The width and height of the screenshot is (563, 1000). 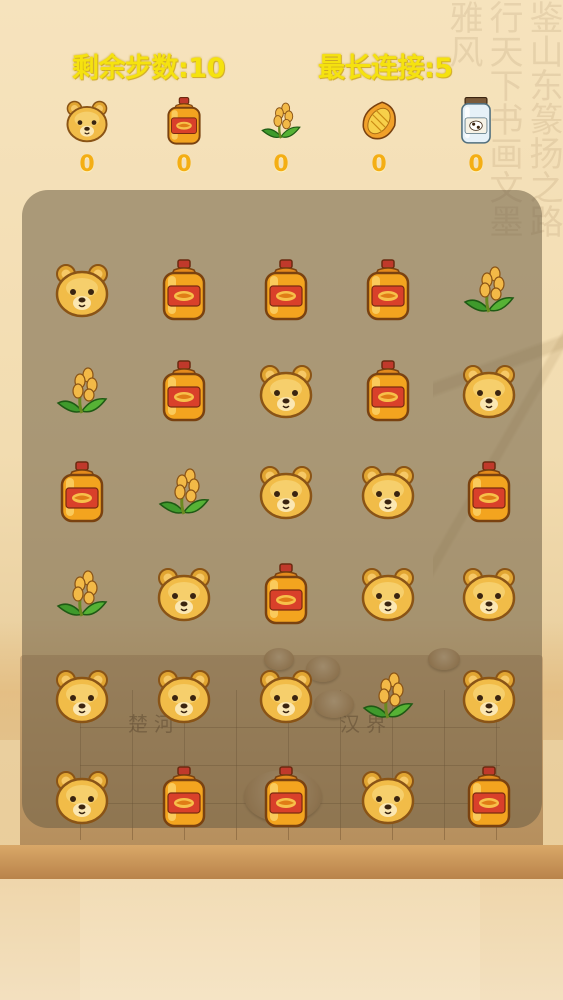 What do you see at coordinates (385, 68) in the screenshot?
I see `longest-chain-label: 最长连接:5` at bounding box center [385, 68].